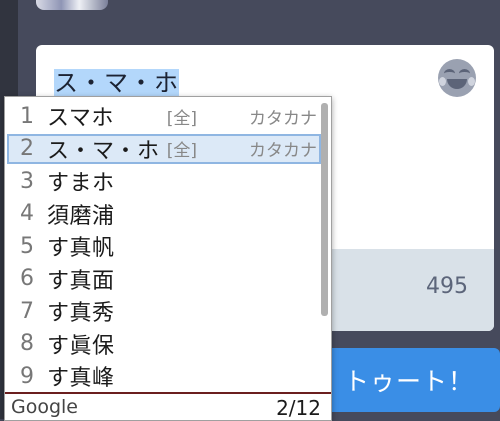  Describe the element at coordinates (164, 181) in the screenshot. I see `ime-candidate: 3 すまホ` at that location.